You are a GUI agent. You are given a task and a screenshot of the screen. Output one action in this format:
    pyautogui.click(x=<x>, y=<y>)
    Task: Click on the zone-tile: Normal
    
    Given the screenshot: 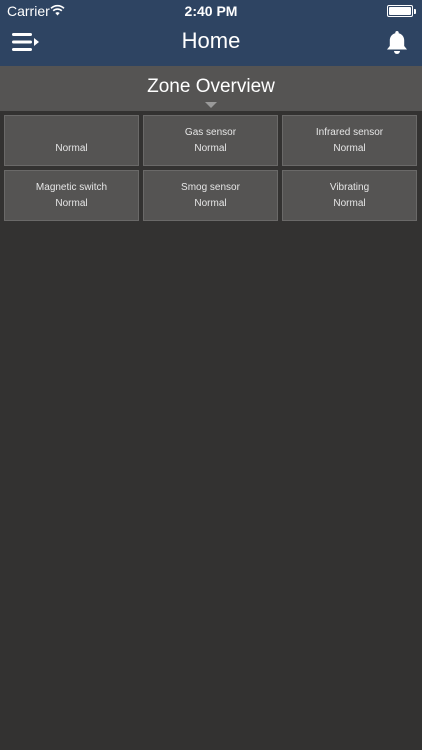 What is the action you would take?
    pyautogui.click(x=71, y=140)
    